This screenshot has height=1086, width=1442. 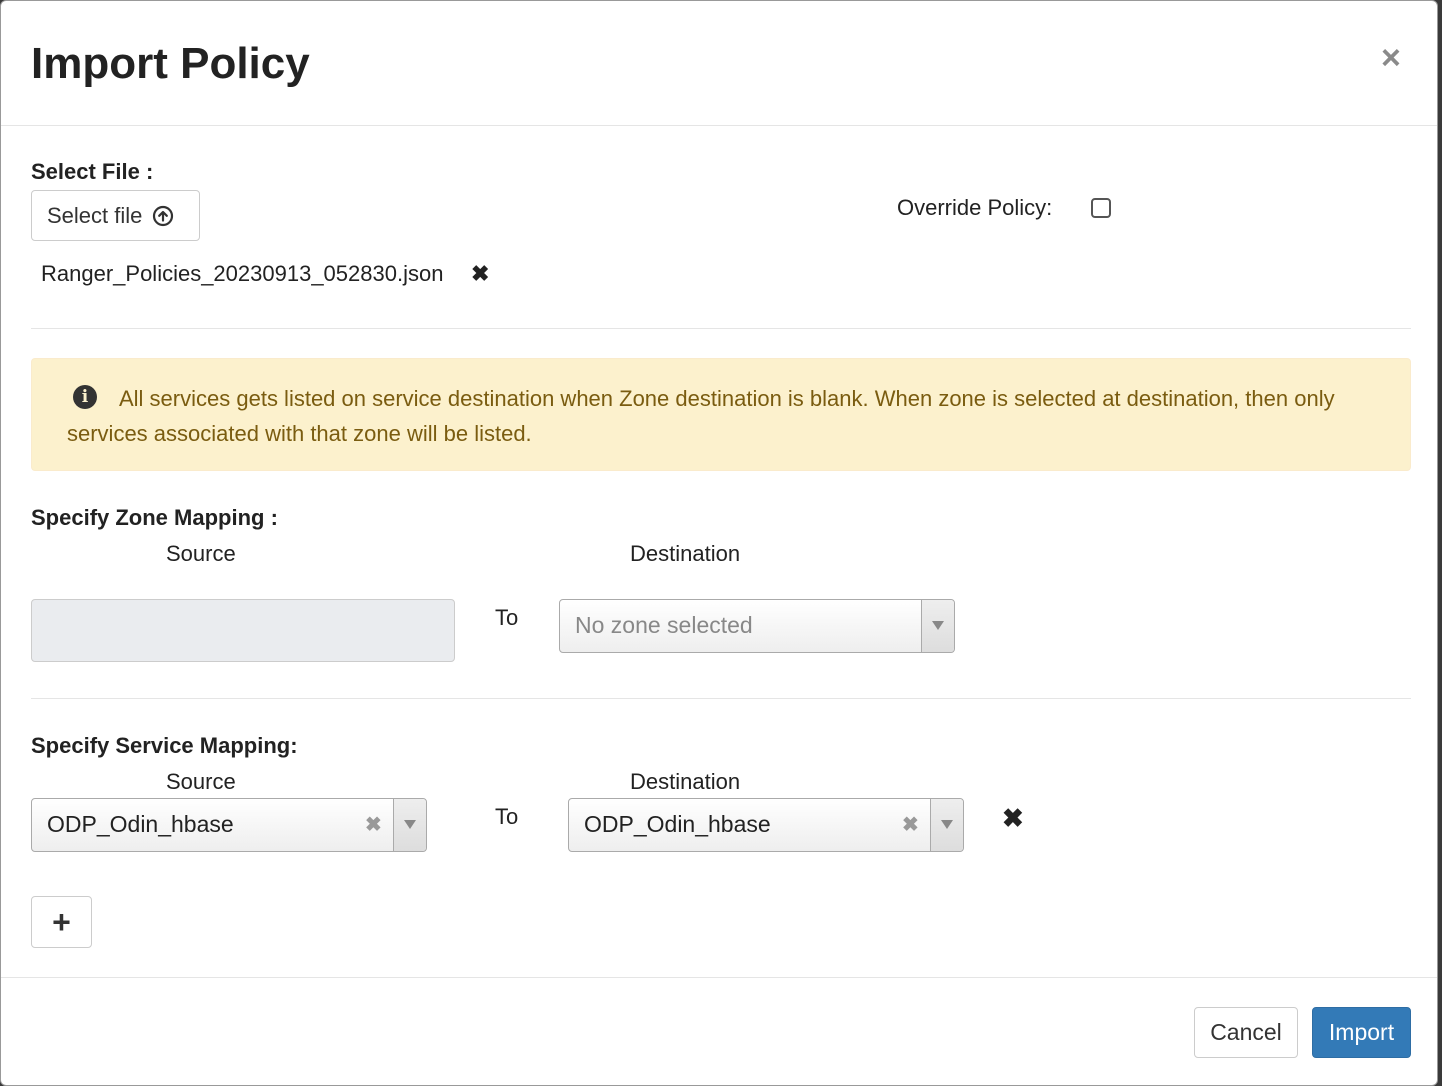 What do you see at coordinates (61, 922) in the screenshot?
I see `add-mapping-button: +` at bounding box center [61, 922].